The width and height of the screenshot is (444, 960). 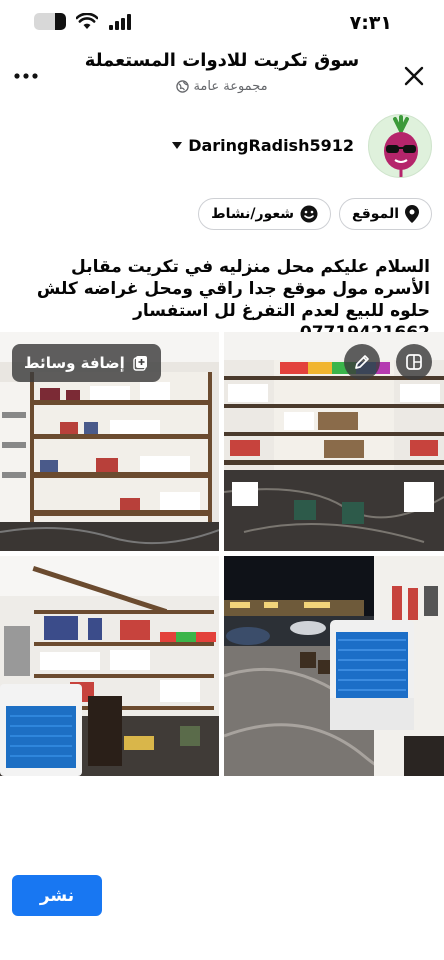 I want to click on status-time: ٧:٣١, so click(x=370, y=23).